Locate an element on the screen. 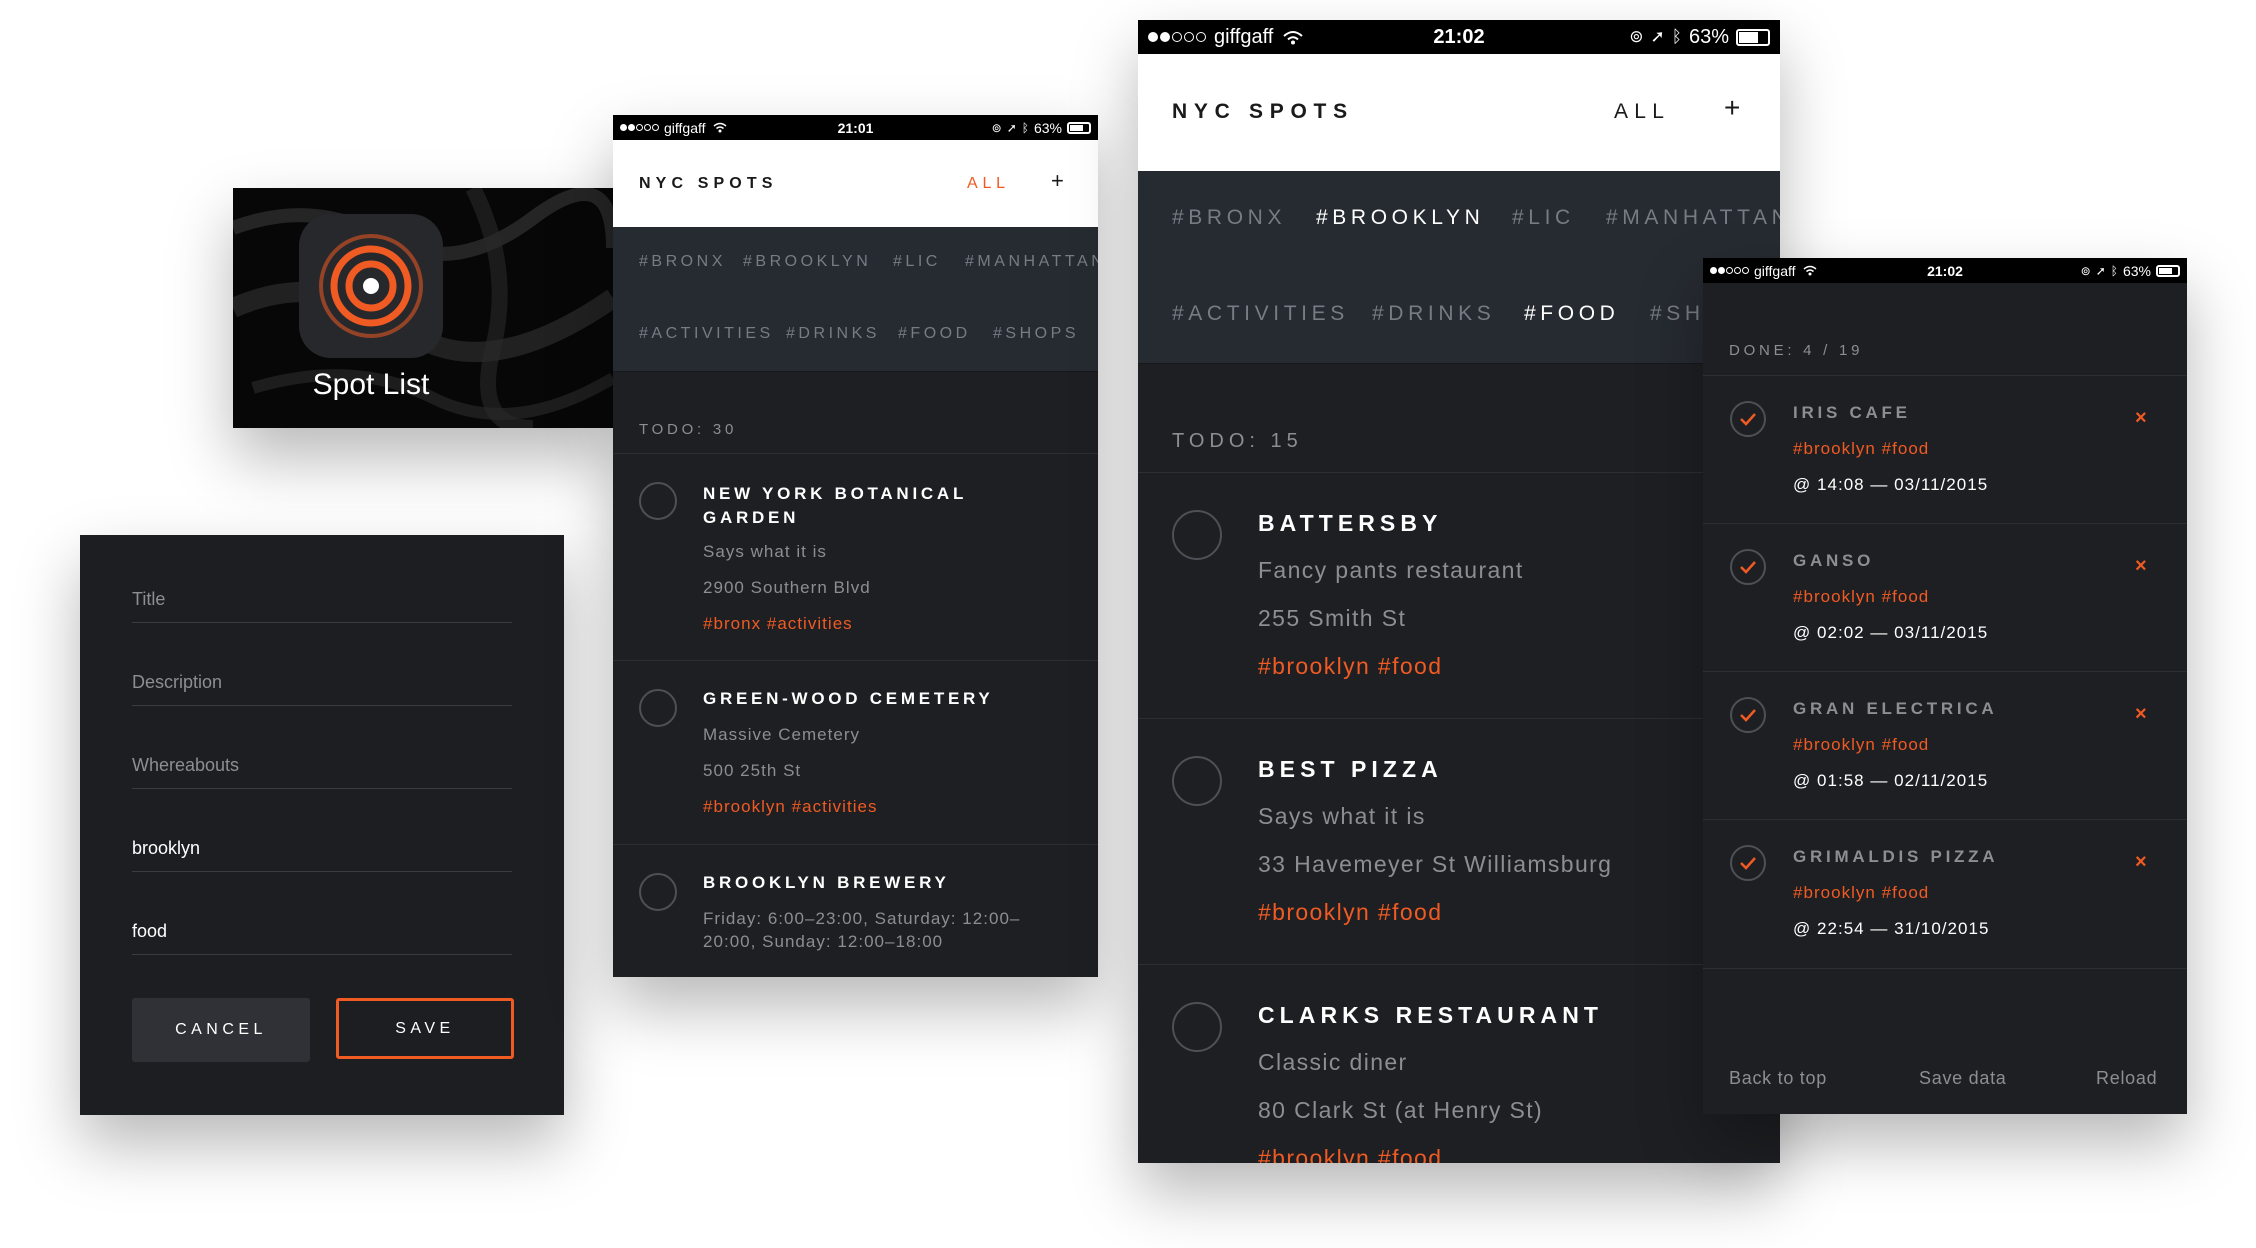 The width and height of the screenshot is (2256, 1248). todo-count: TODO: 15 is located at coordinates (1237, 441).